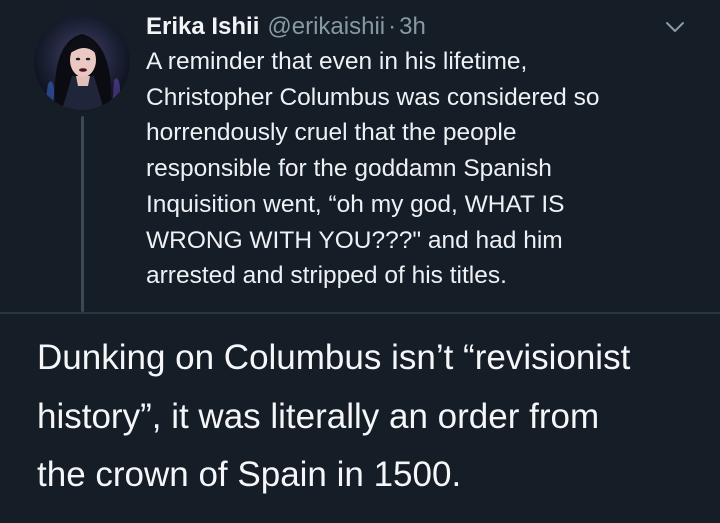 The image size is (720, 523). I want to click on author-avatar, so click(82, 62).